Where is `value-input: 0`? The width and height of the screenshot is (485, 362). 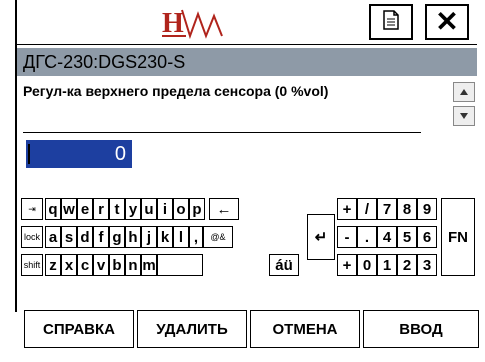
value-input: 0 is located at coordinates (79, 154).